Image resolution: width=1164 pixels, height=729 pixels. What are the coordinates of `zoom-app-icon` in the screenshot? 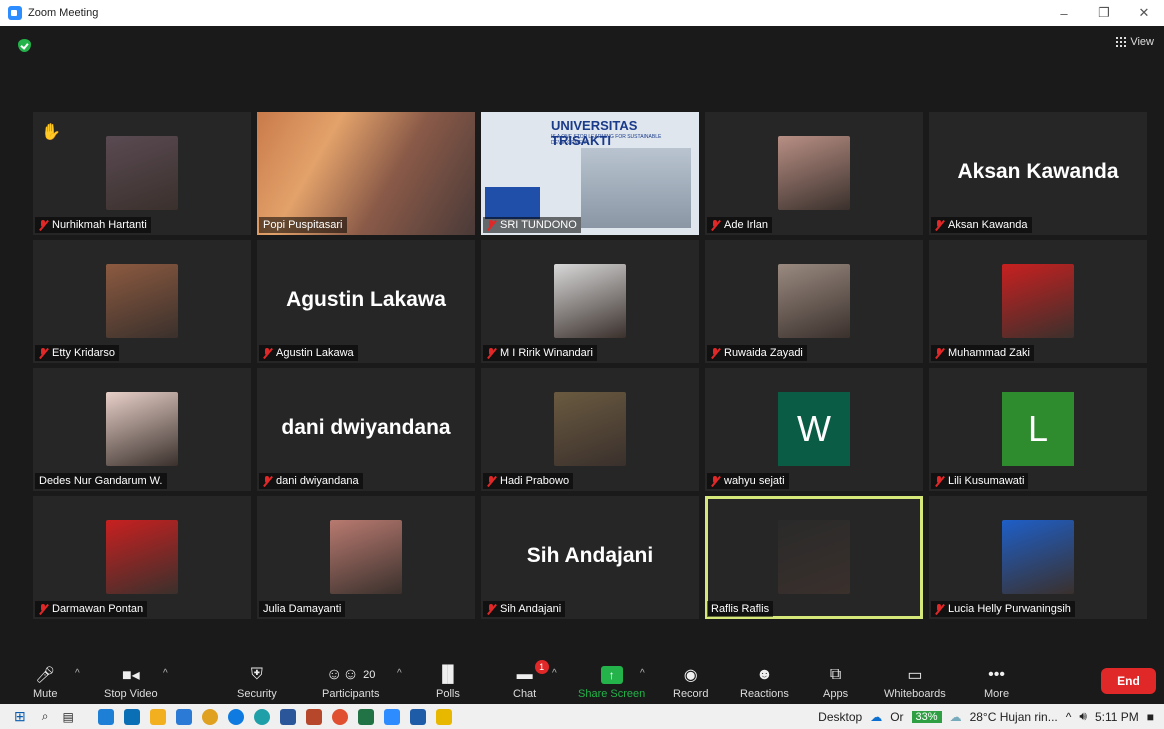 It's located at (15, 13).